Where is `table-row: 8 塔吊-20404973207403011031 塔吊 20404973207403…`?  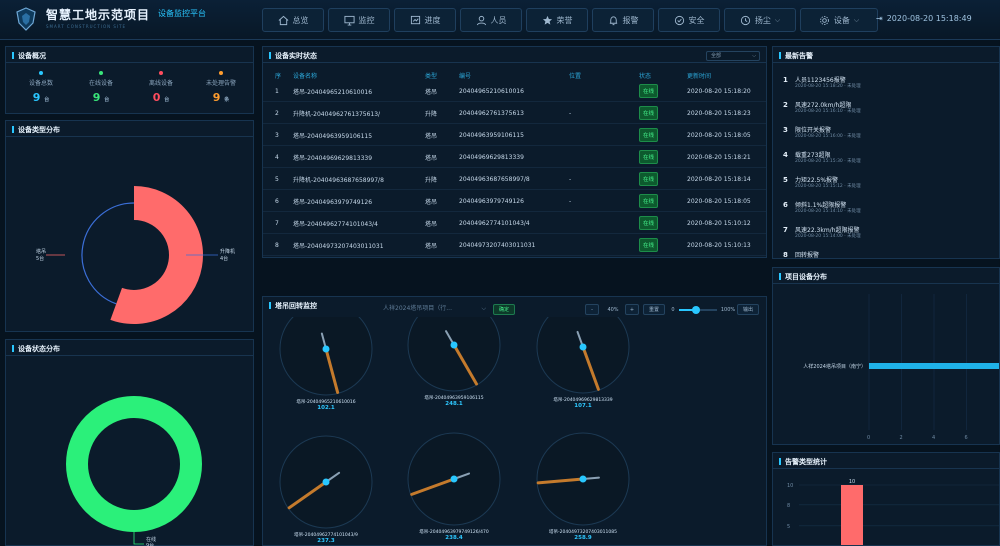 table-row: 8 塔吊-20404973207403011031 塔吊 20404973207403… is located at coordinates (514, 245).